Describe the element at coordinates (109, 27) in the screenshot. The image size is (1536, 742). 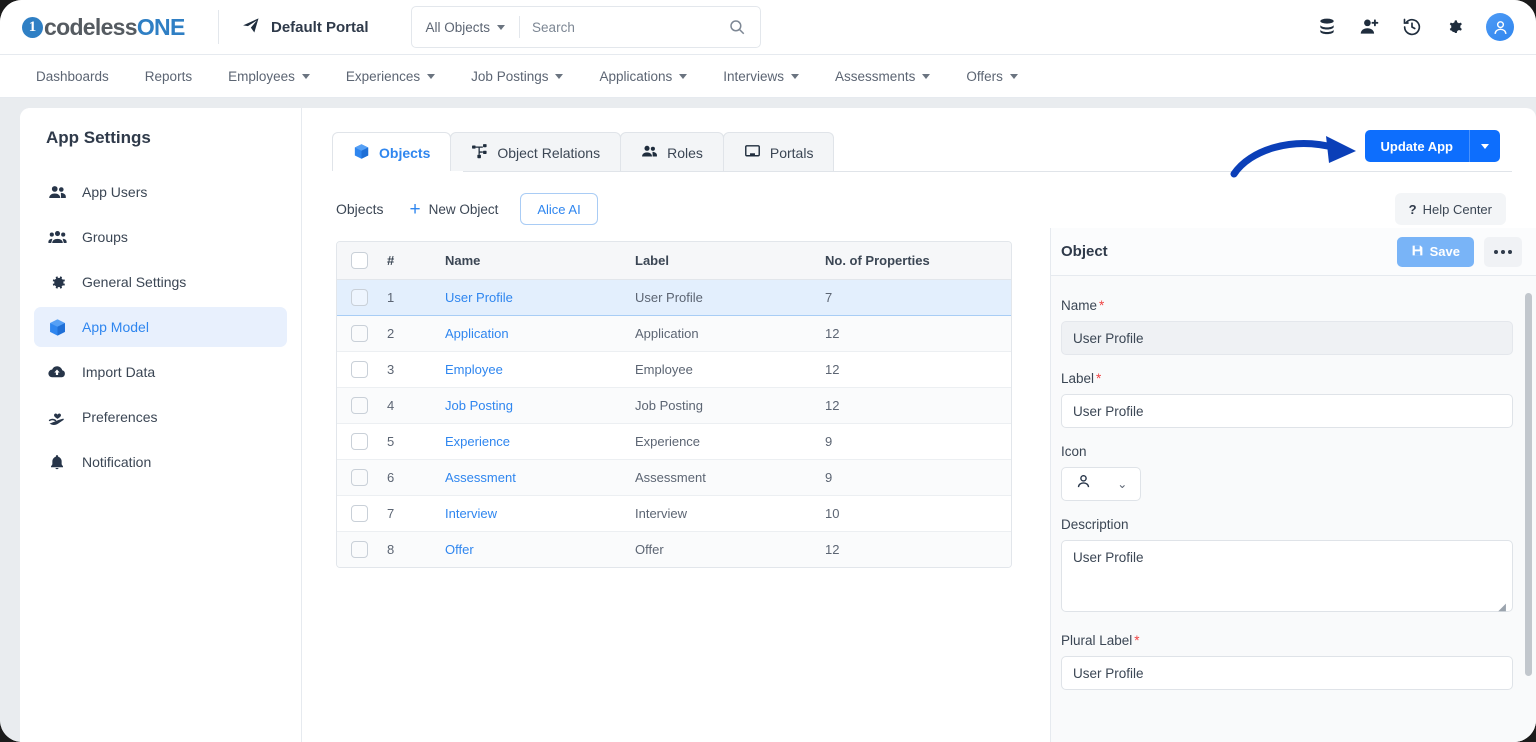
I see `app-logo: 1 codelessONE` at that location.